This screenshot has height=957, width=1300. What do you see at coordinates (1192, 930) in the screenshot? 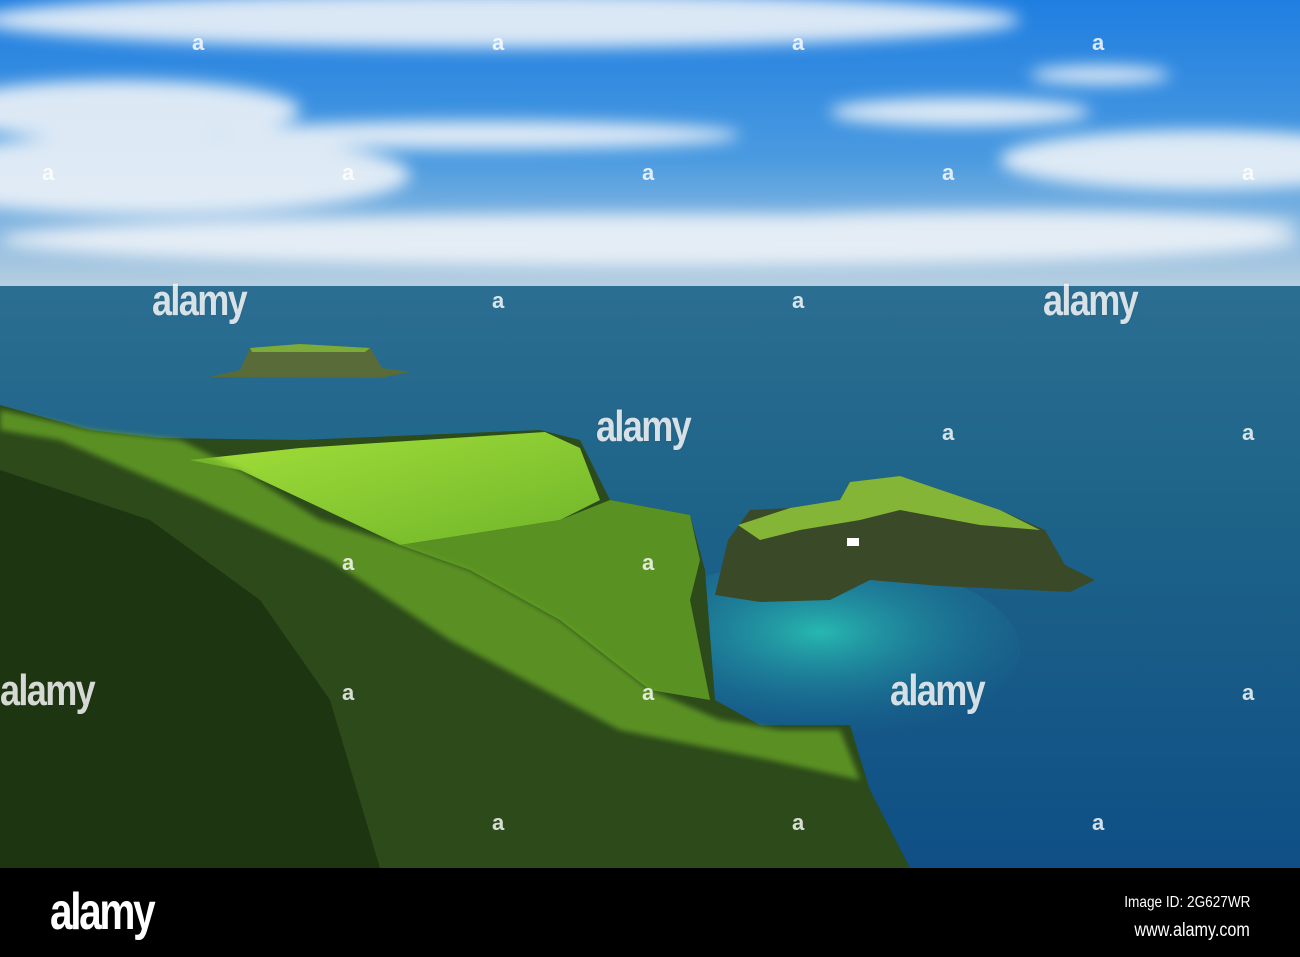
I see `site-url: www.alamy.com` at bounding box center [1192, 930].